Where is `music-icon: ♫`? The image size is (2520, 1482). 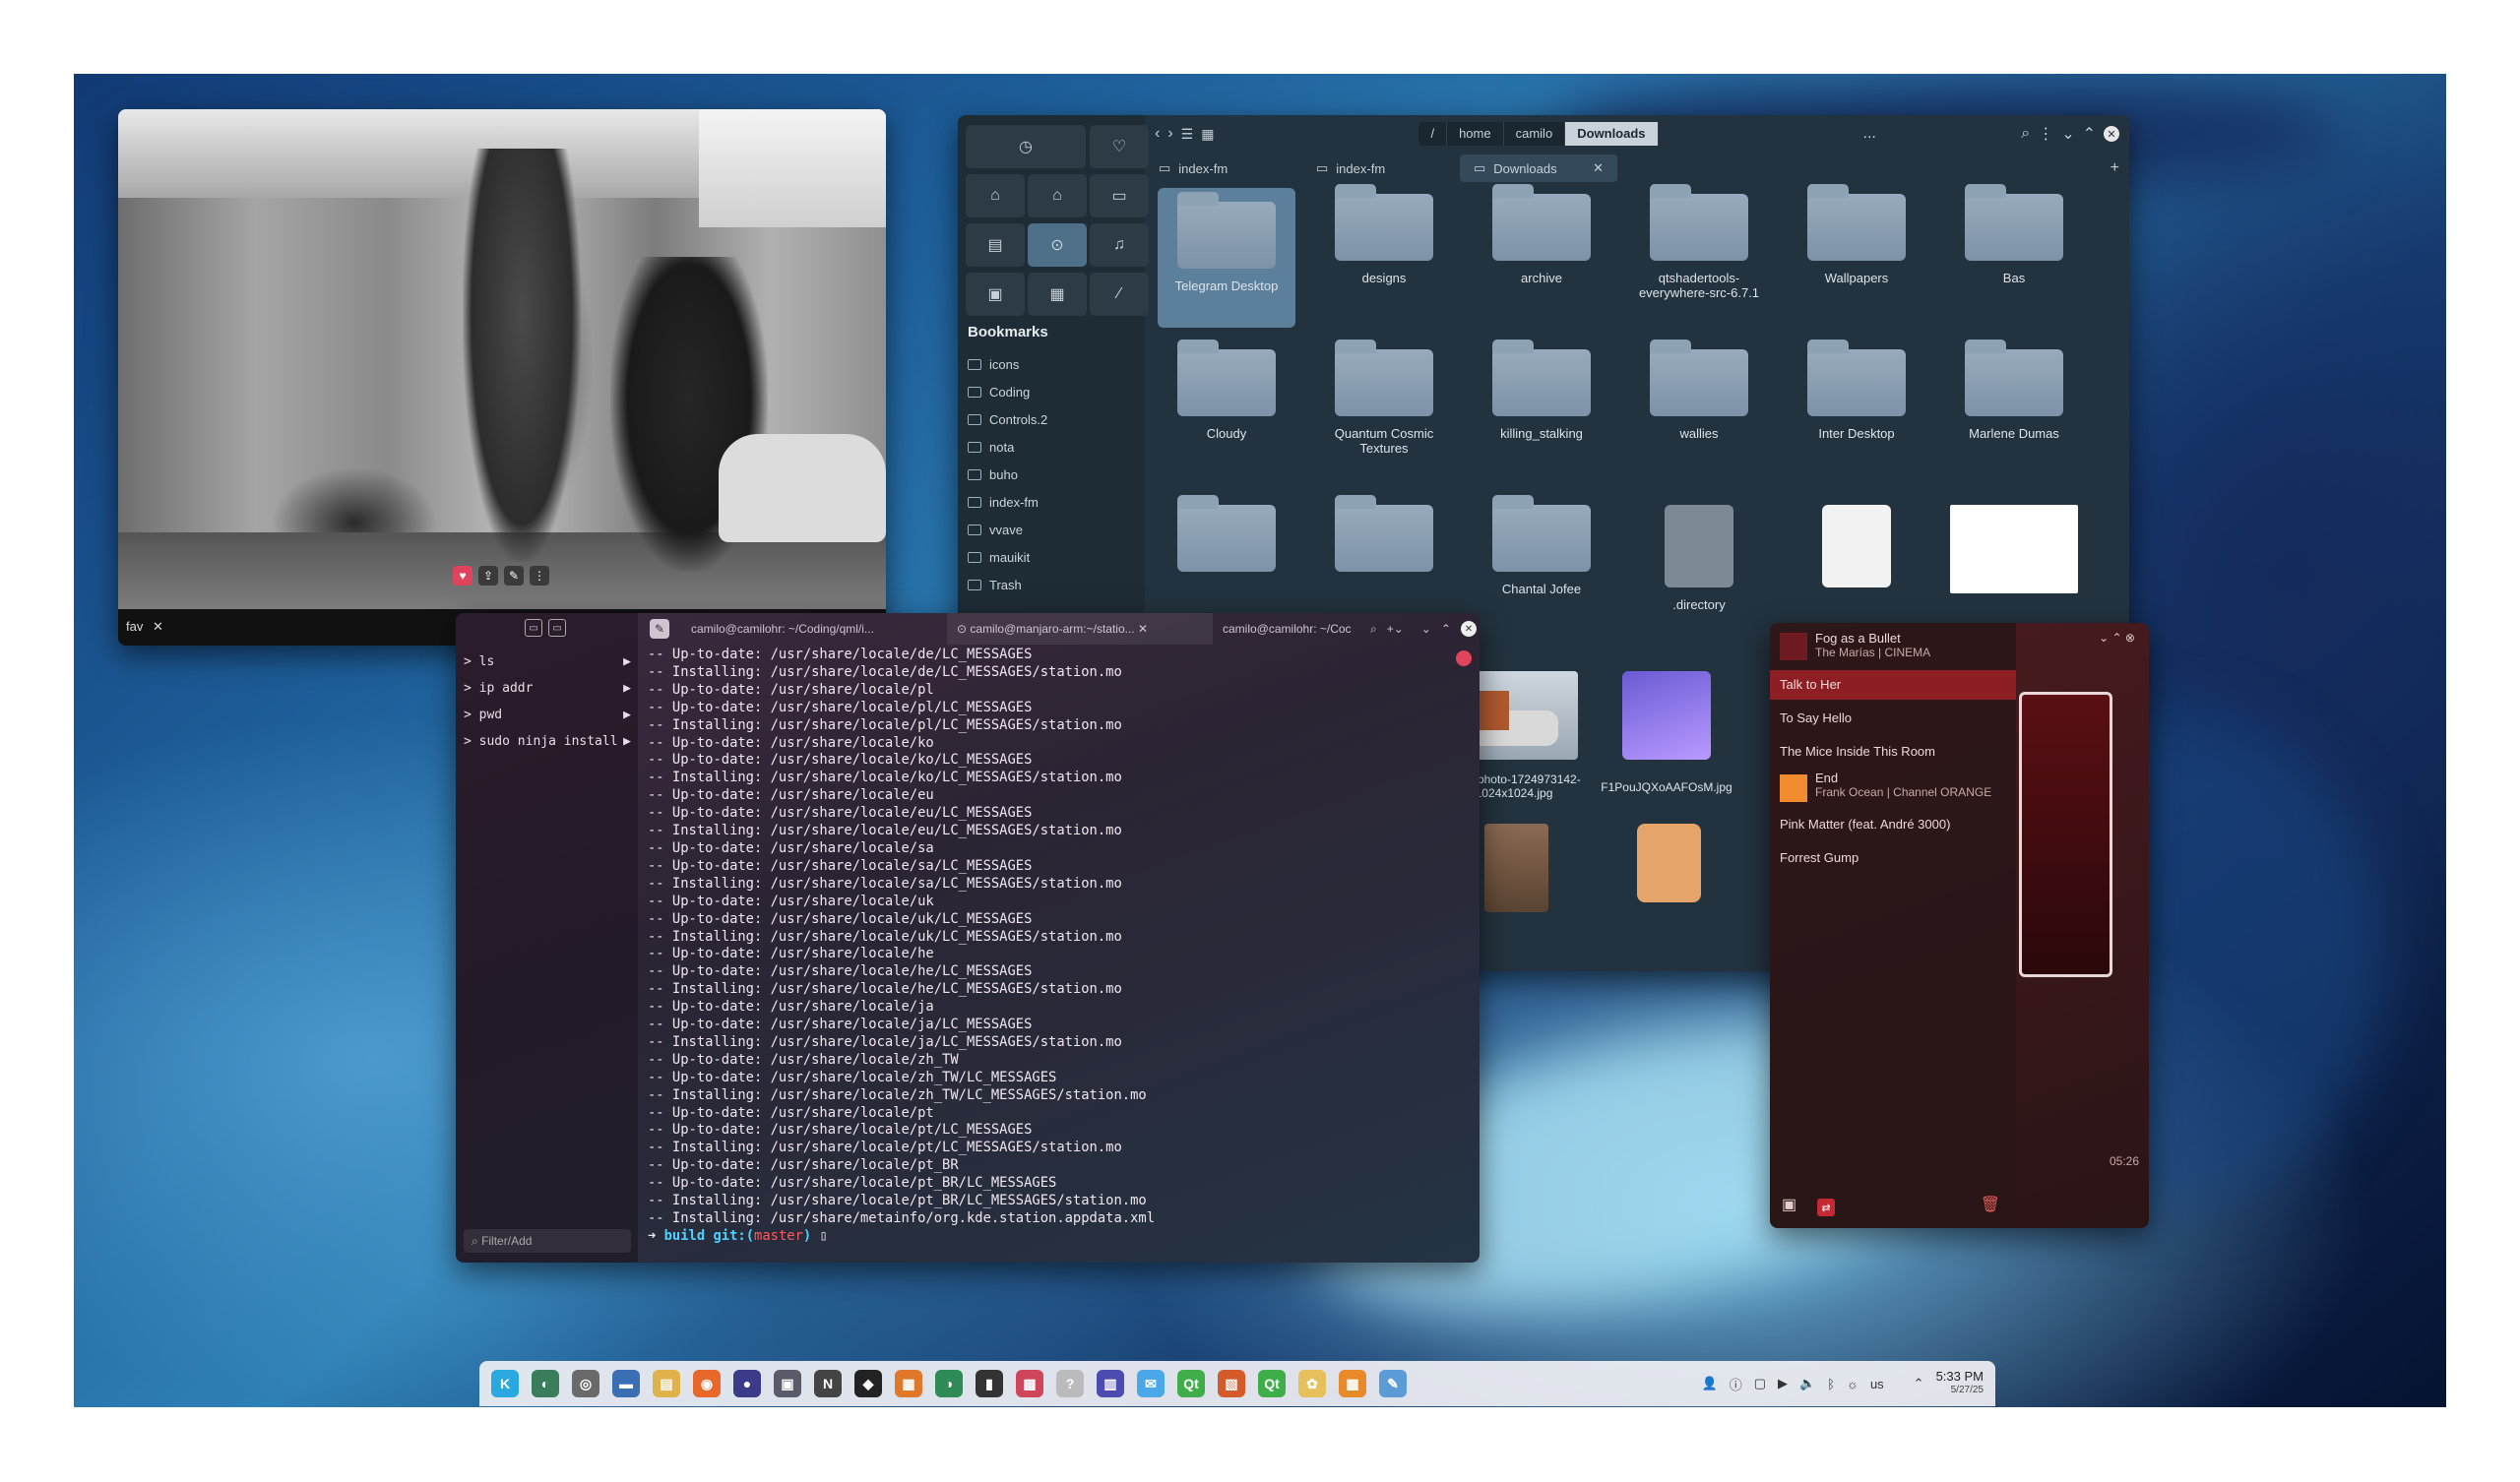
music-icon: ♫ is located at coordinates (1119, 245).